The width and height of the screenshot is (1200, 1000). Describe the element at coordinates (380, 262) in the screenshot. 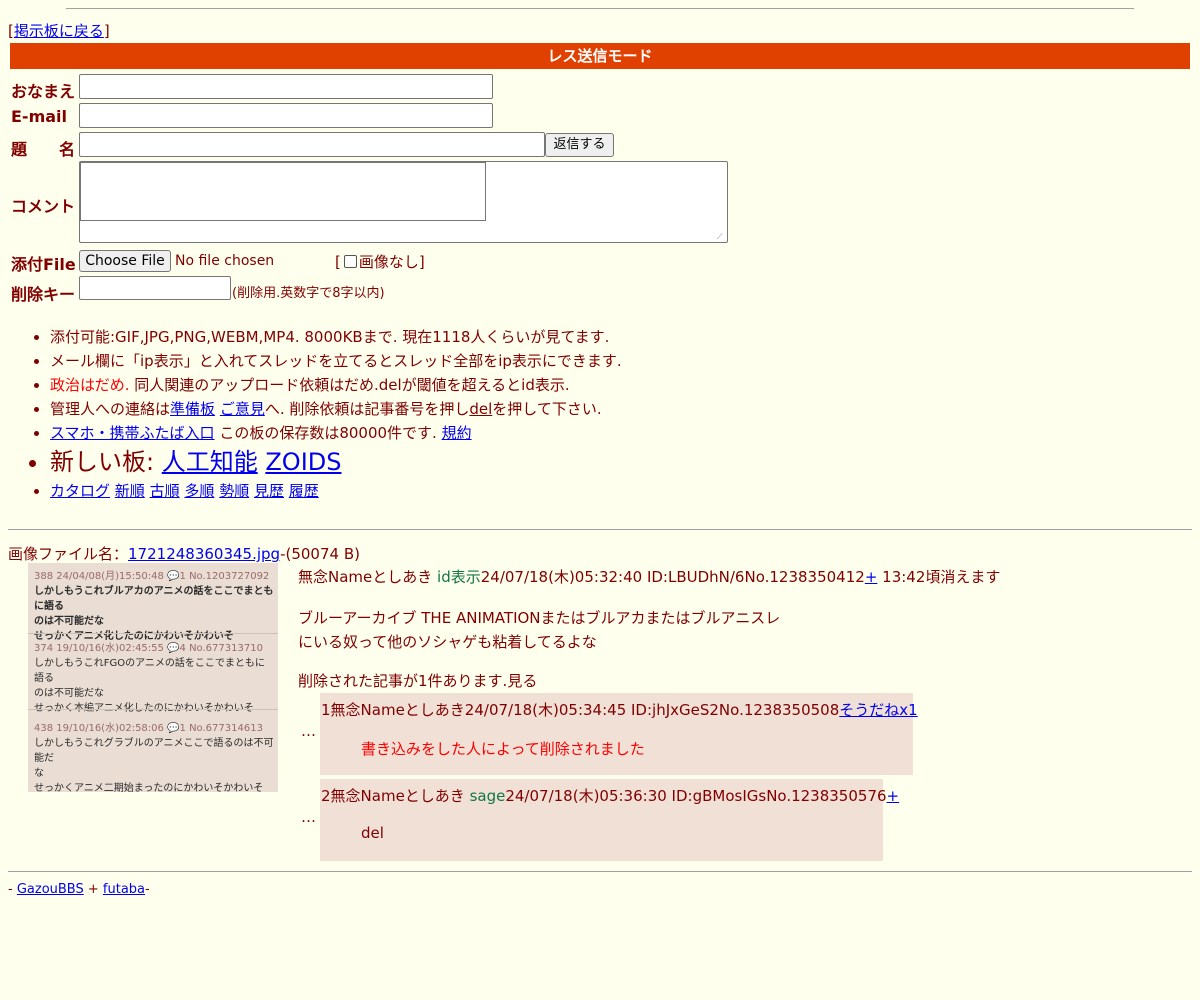

I see `no-image-option: [画像なし]` at that location.